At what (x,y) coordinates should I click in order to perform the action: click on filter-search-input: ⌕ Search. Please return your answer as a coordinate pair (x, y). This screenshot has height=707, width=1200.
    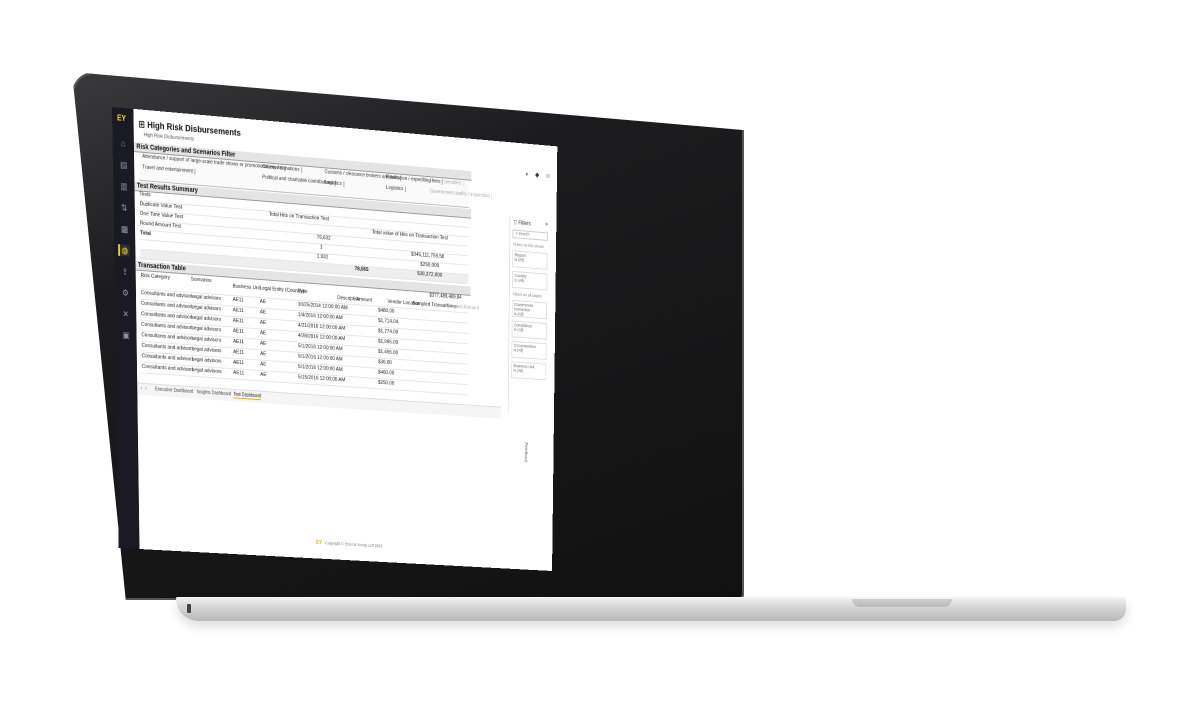
    Looking at the image, I should click on (530, 235).